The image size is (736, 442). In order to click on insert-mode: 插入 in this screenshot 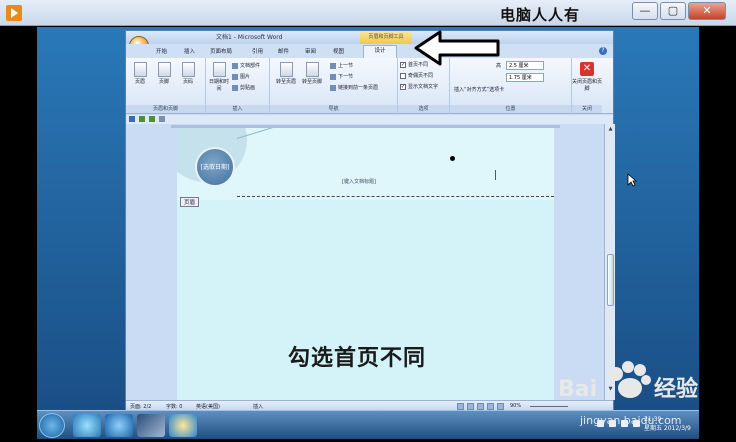, I will do `click(258, 406)`.